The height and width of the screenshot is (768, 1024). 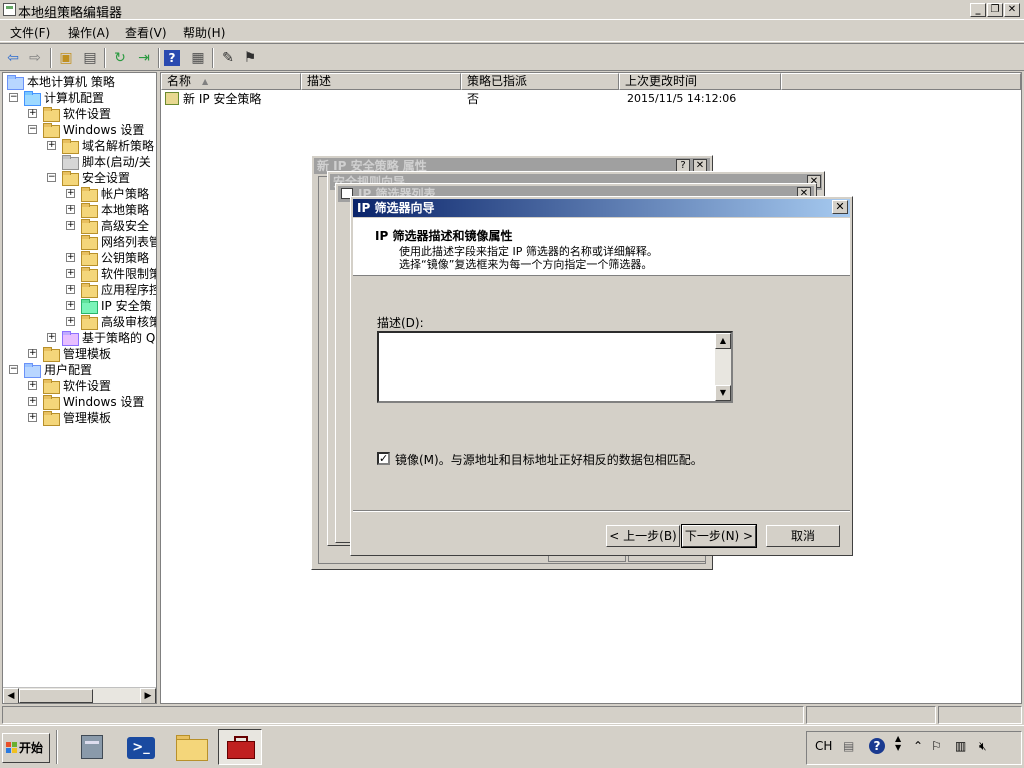 What do you see at coordinates (30, 32) in the screenshot?
I see `menu-file: 文件(F)` at bounding box center [30, 32].